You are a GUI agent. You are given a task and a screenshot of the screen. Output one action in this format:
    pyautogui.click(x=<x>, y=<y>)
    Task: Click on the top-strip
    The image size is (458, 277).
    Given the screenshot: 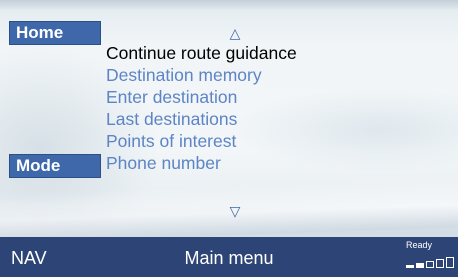 What is the action you would take?
    pyautogui.click(x=229, y=4)
    